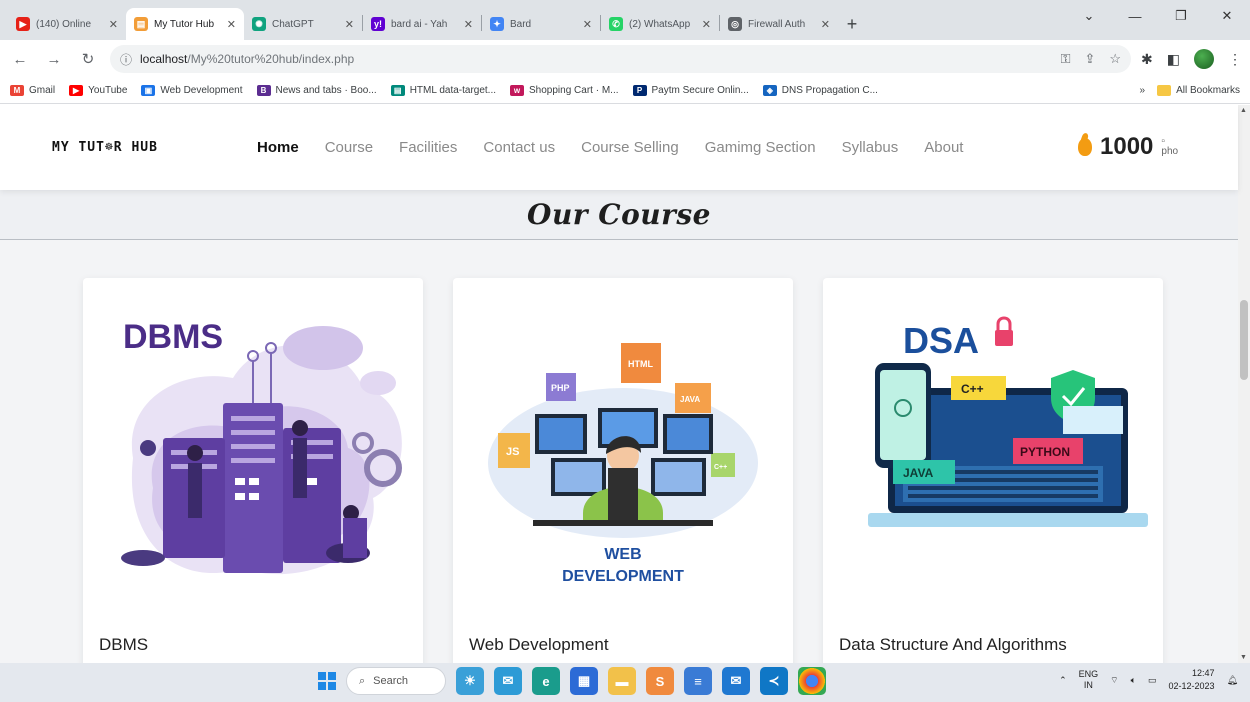  I want to click on info-icon: ⓘ, so click(126, 59).